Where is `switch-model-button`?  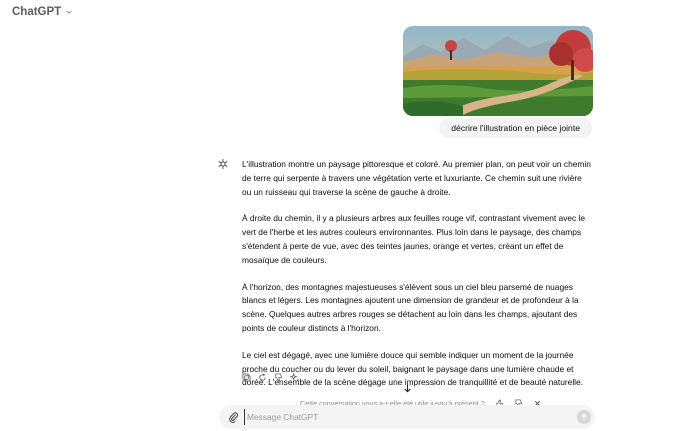
switch-model-button is located at coordinates (294, 377).